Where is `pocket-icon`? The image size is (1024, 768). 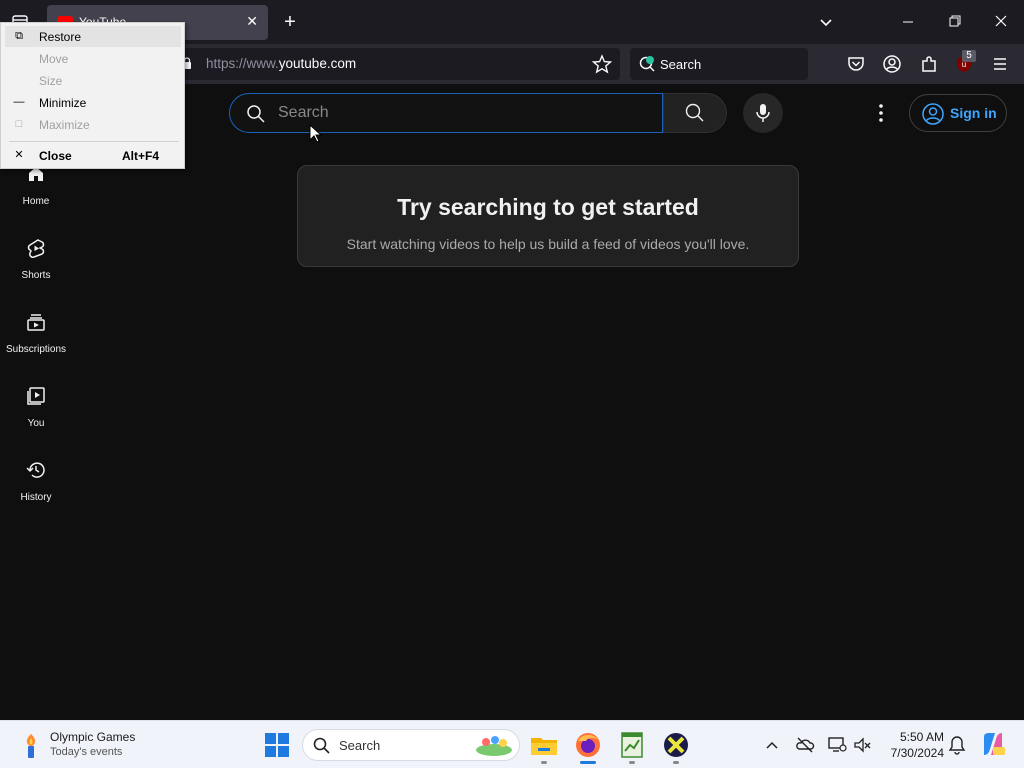 pocket-icon is located at coordinates (856, 64).